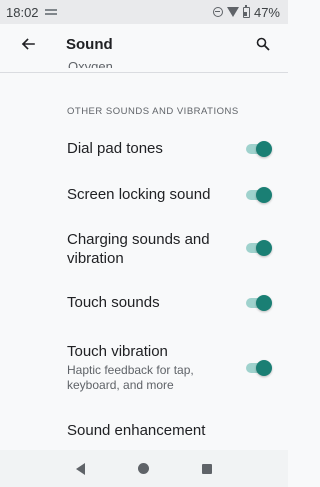 The width and height of the screenshot is (320, 487). What do you see at coordinates (113, 302) in the screenshot?
I see `setting-title: Touch sounds` at bounding box center [113, 302].